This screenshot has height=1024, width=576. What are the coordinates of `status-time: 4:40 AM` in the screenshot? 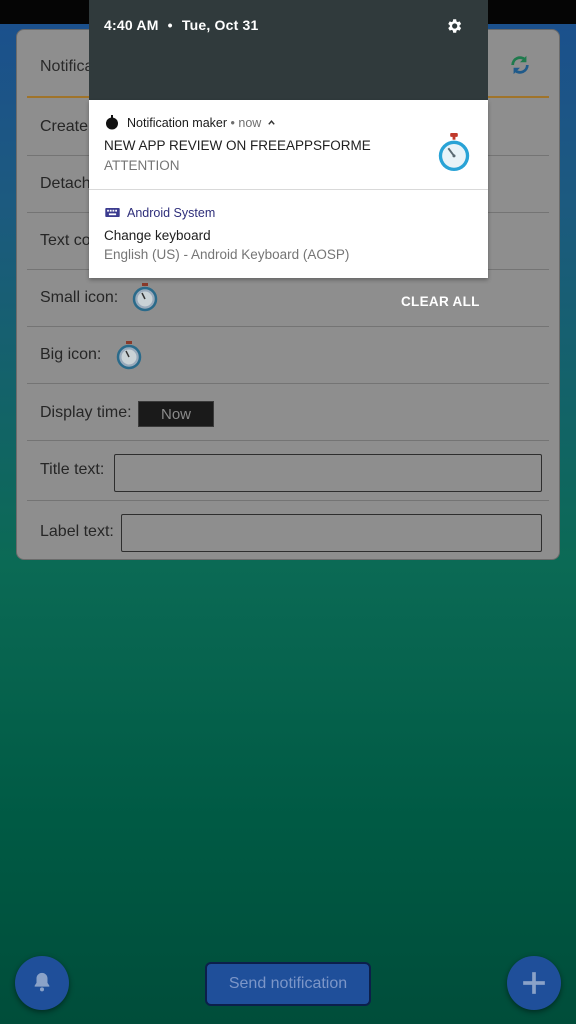 It's located at (131, 25).